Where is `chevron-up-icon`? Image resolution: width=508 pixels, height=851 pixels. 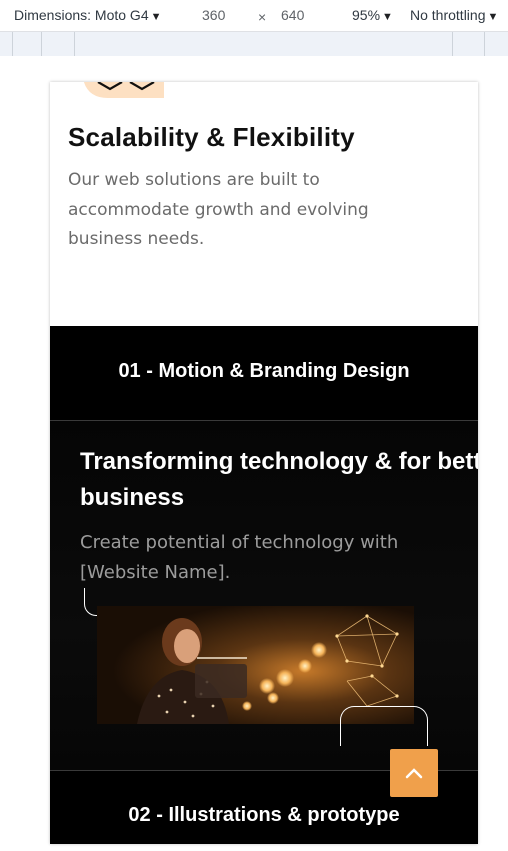 chevron-up-icon is located at coordinates (414, 773).